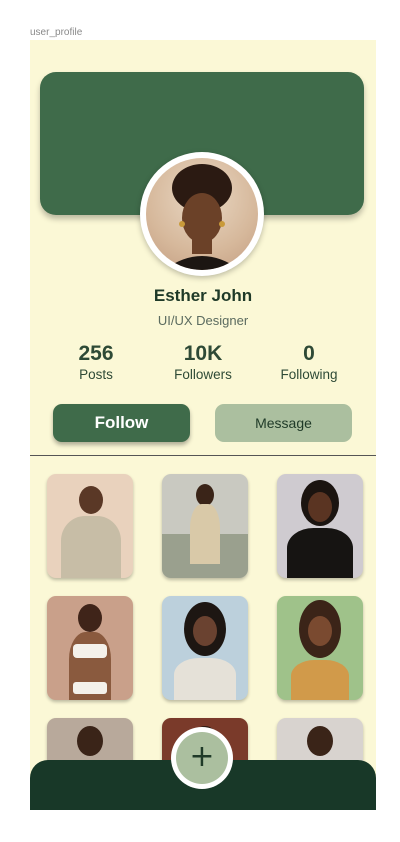 This screenshot has width=400, height=842. Describe the element at coordinates (96, 374) in the screenshot. I see `stat-posts-label: Posts` at that location.